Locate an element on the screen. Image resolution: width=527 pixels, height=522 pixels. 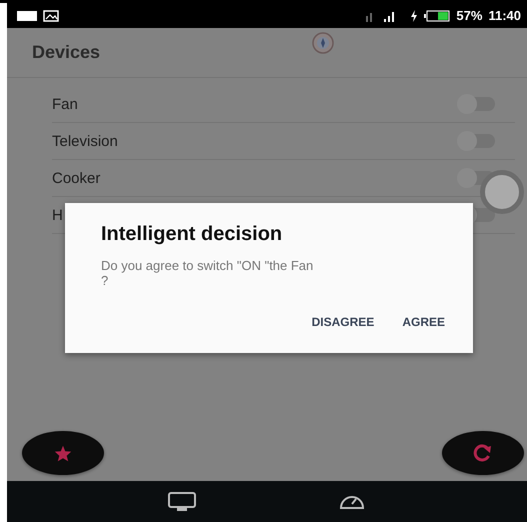
charging-icon is located at coordinates (414, 16).